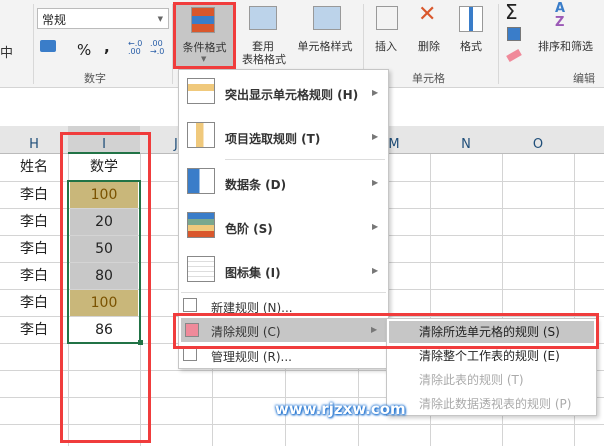 Image resolution: width=604 pixels, height=446 pixels. I want to click on table-format-label: 表格格式, so click(264, 59).